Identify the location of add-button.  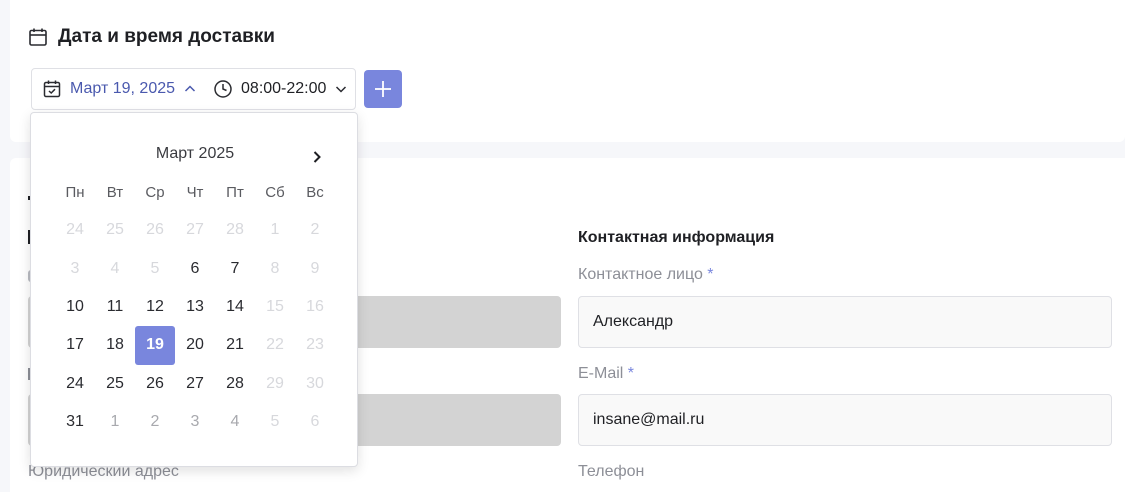
(383, 89).